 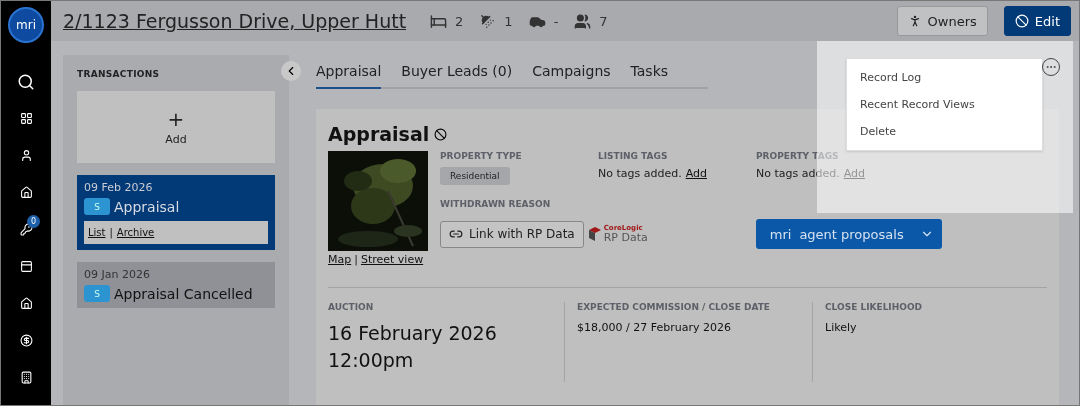 What do you see at coordinates (439, 21) in the screenshot?
I see `bed-icon` at bounding box center [439, 21].